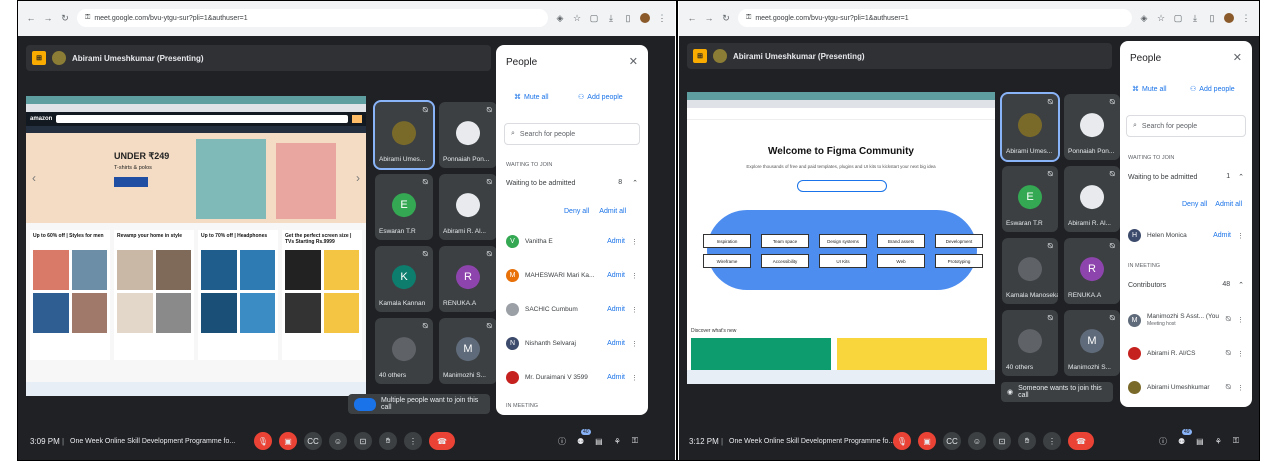 Image resolution: width=1276 pixels, height=461 pixels. What do you see at coordinates (1186, 387) in the screenshot?
I see `participant-row: Abirami Umeshkumar ⦰ ⋮` at bounding box center [1186, 387].